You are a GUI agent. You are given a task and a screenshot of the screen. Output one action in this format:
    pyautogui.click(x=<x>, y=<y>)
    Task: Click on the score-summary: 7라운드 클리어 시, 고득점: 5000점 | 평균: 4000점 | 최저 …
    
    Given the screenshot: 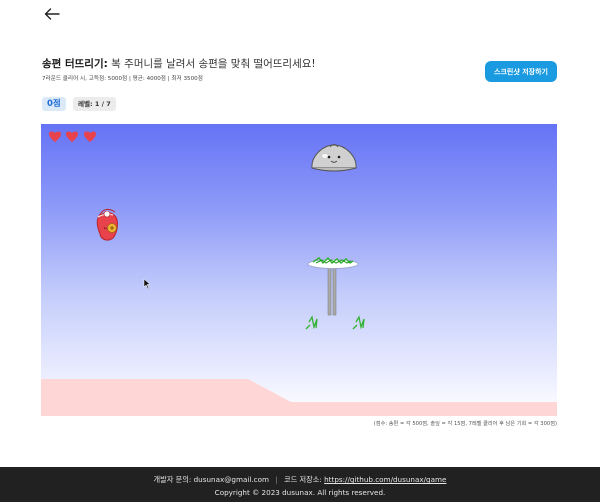 What is the action you would take?
    pyautogui.click(x=122, y=79)
    